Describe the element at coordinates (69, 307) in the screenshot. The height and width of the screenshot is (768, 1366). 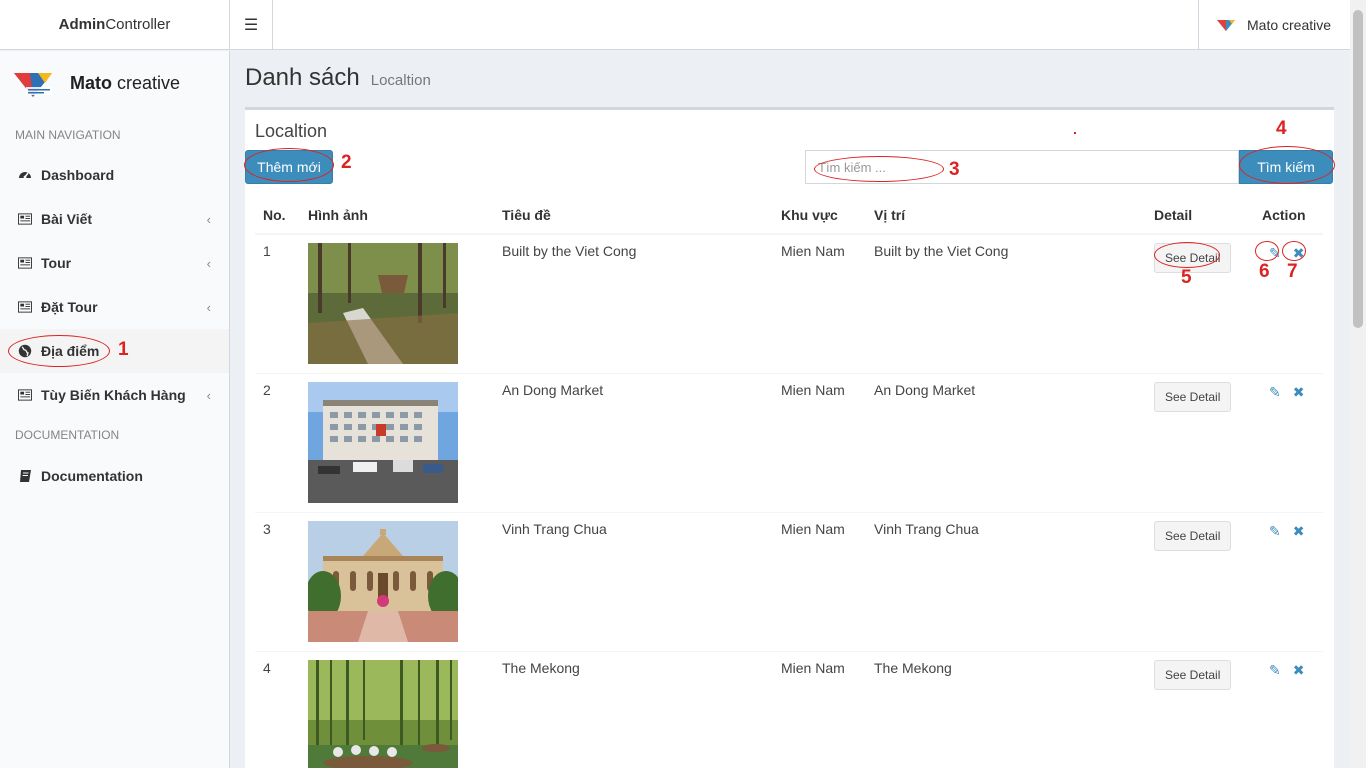
I see `sidebar-item-label: Đặt Tour` at that location.